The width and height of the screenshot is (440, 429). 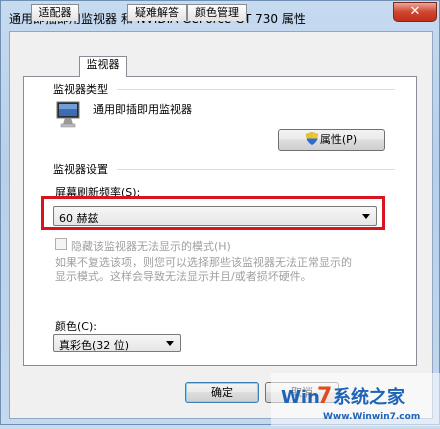 I want to click on monitor-properties-label: 属性(P), so click(x=338, y=139).